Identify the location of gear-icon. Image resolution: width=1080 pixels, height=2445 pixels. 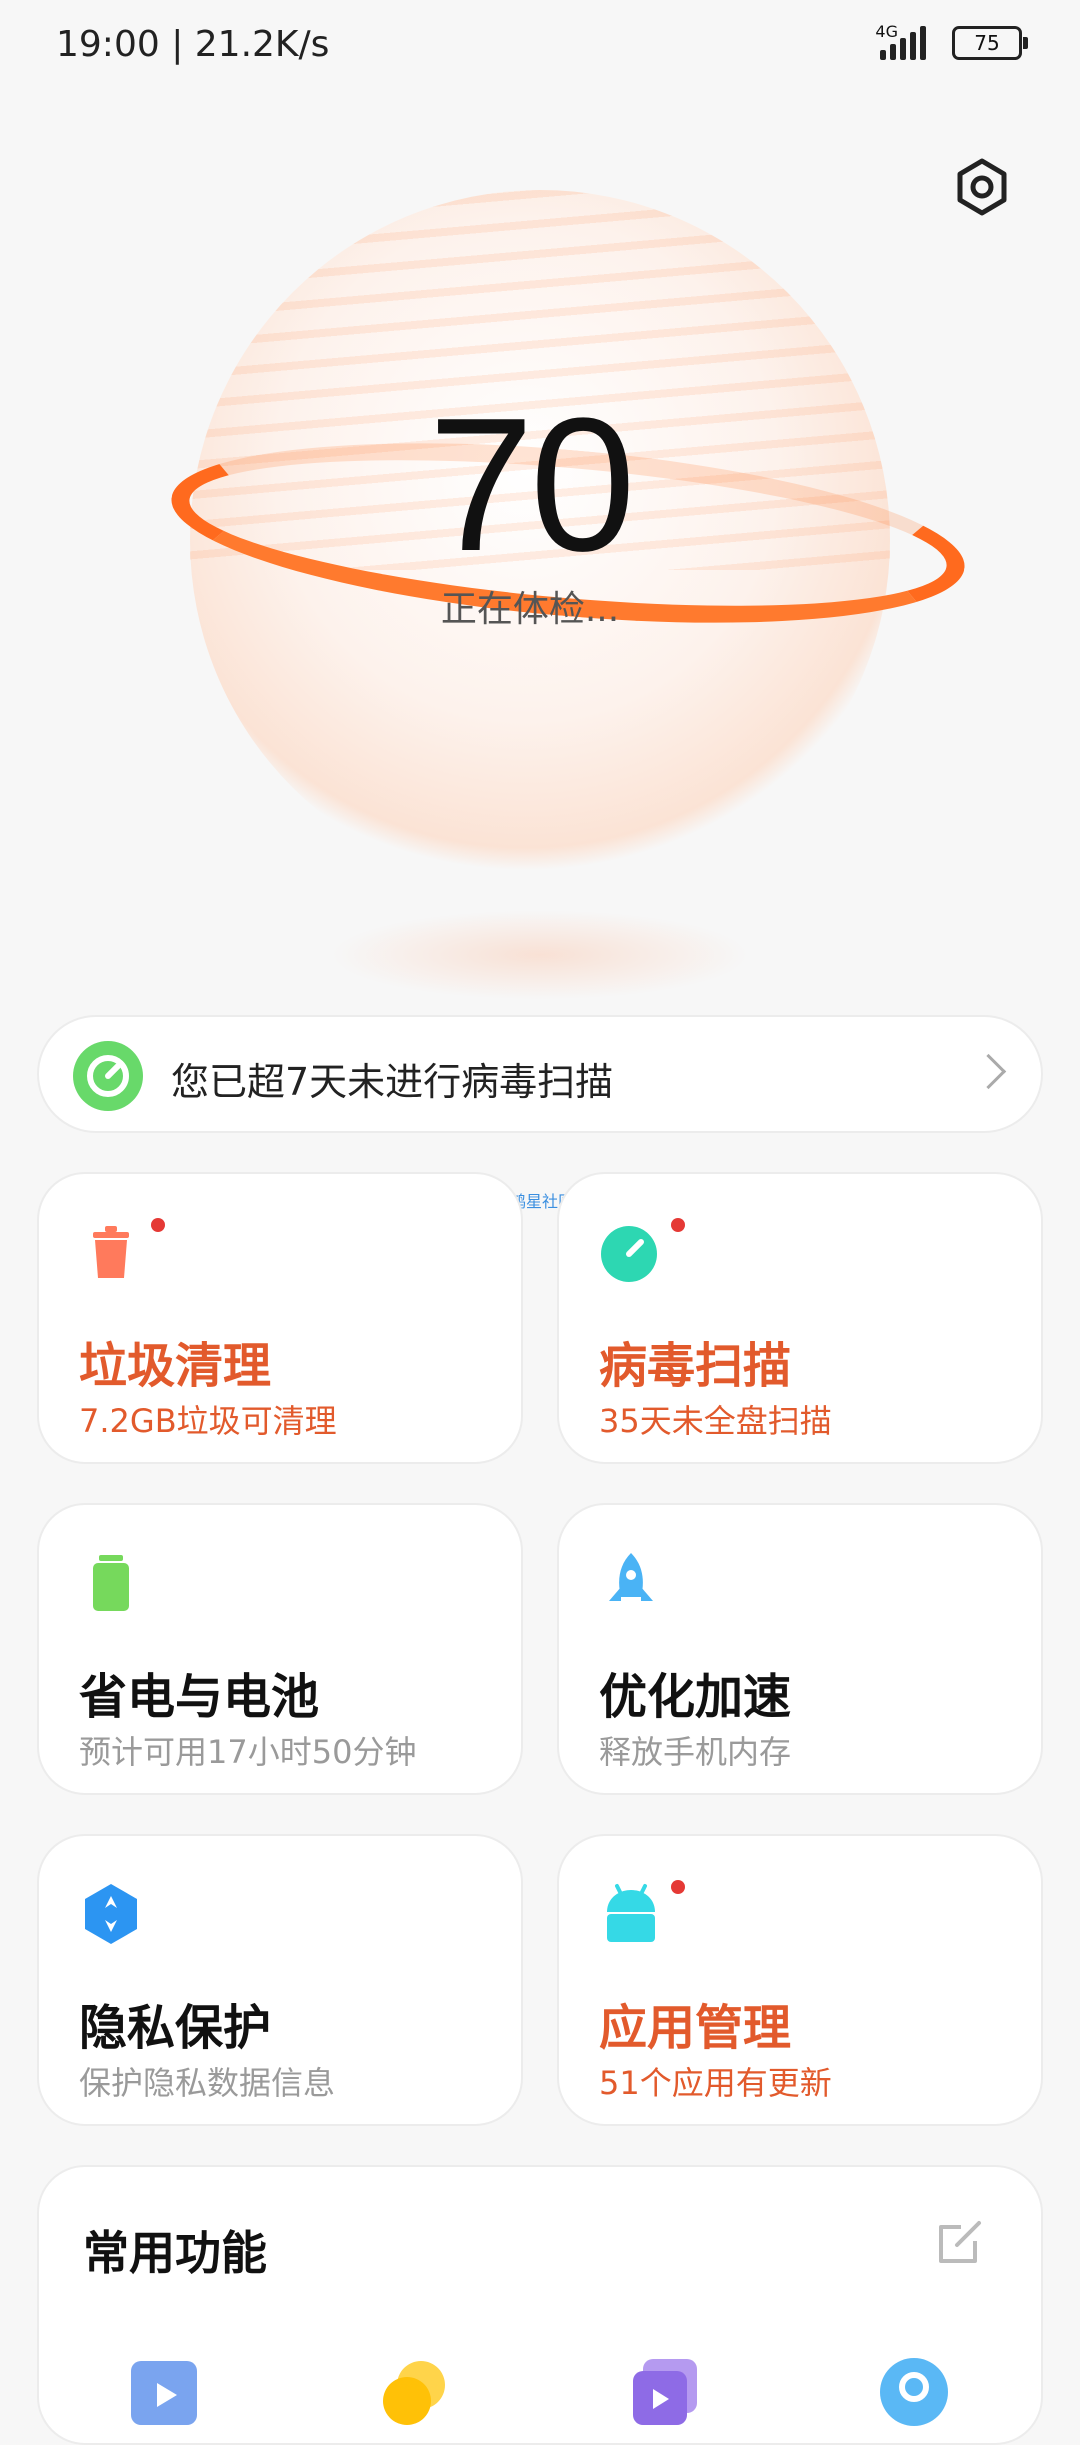
(982, 187).